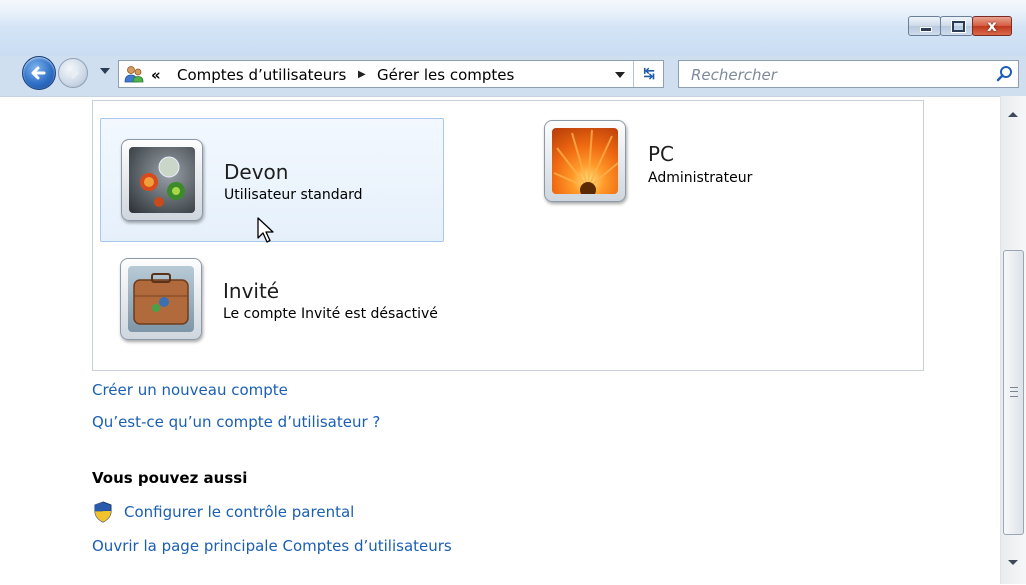 This screenshot has width=1026, height=585. I want to click on breadcrumb-overflow: «, so click(156, 75).